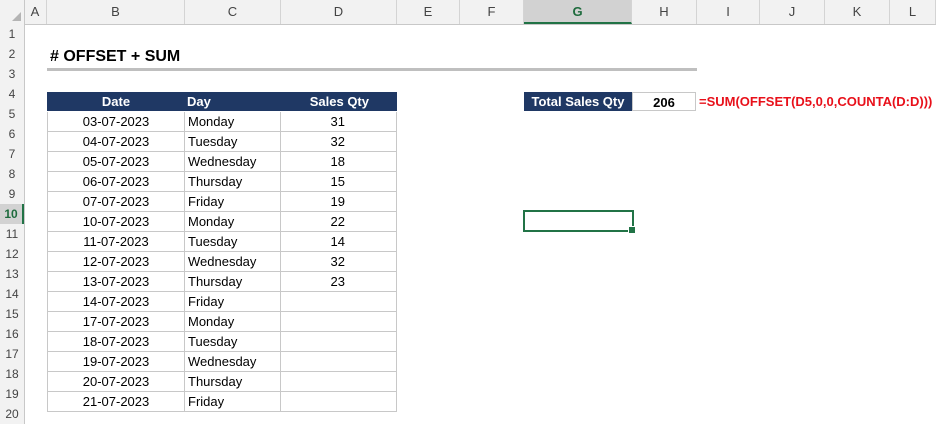 This screenshot has width=936, height=429. Describe the element at coordinates (12, 274) in the screenshot. I see `row-header-13: 13` at that location.